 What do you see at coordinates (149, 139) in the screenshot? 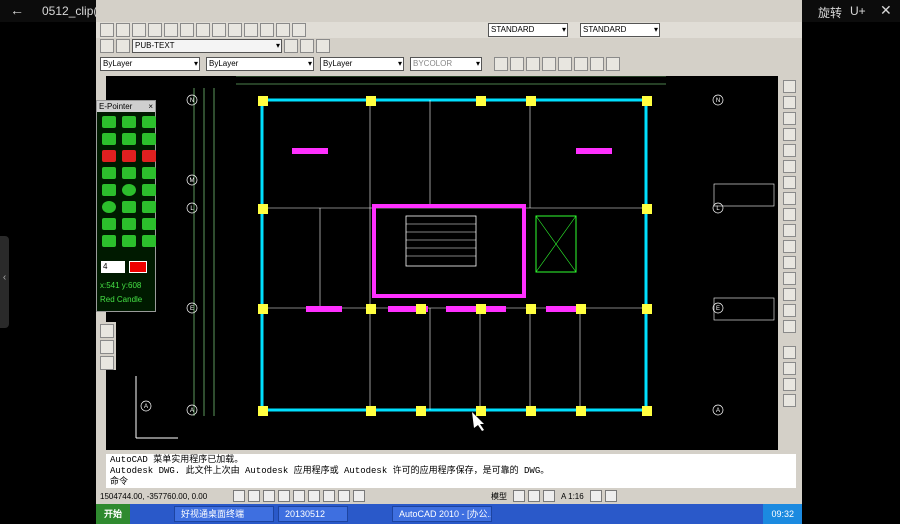
I see `window-tool-icon` at bounding box center [149, 139].